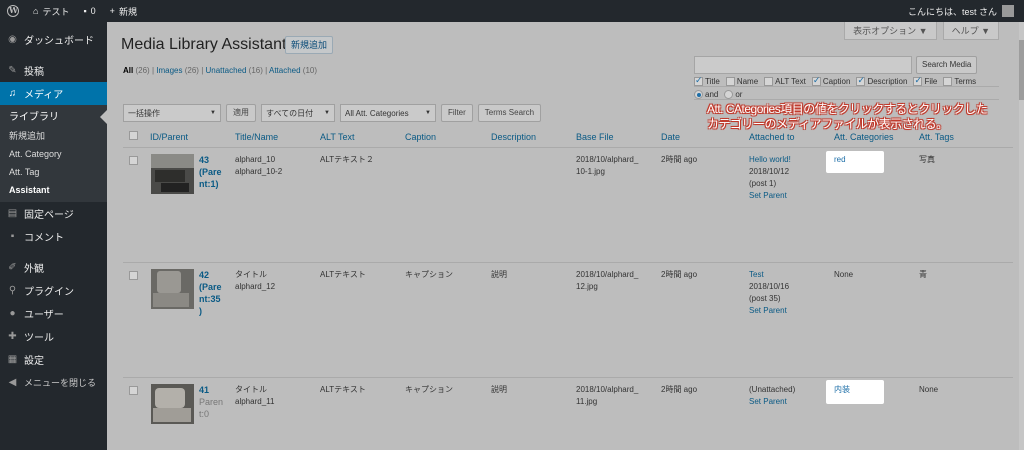 The height and width of the screenshot is (450, 1024). What do you see at coordinates (309, 45) in the screenshot?
I see `add-new-button: 新規追加` at bounding box center [309, 45].